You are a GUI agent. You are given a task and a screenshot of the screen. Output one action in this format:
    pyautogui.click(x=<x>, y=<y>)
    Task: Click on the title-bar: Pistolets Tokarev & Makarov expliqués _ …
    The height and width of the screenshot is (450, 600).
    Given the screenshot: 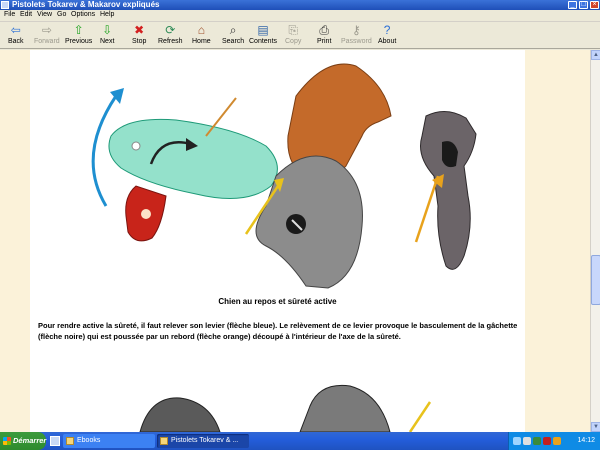 What is the action you would take?
    pyautogui.click(x=300, y=5)
    